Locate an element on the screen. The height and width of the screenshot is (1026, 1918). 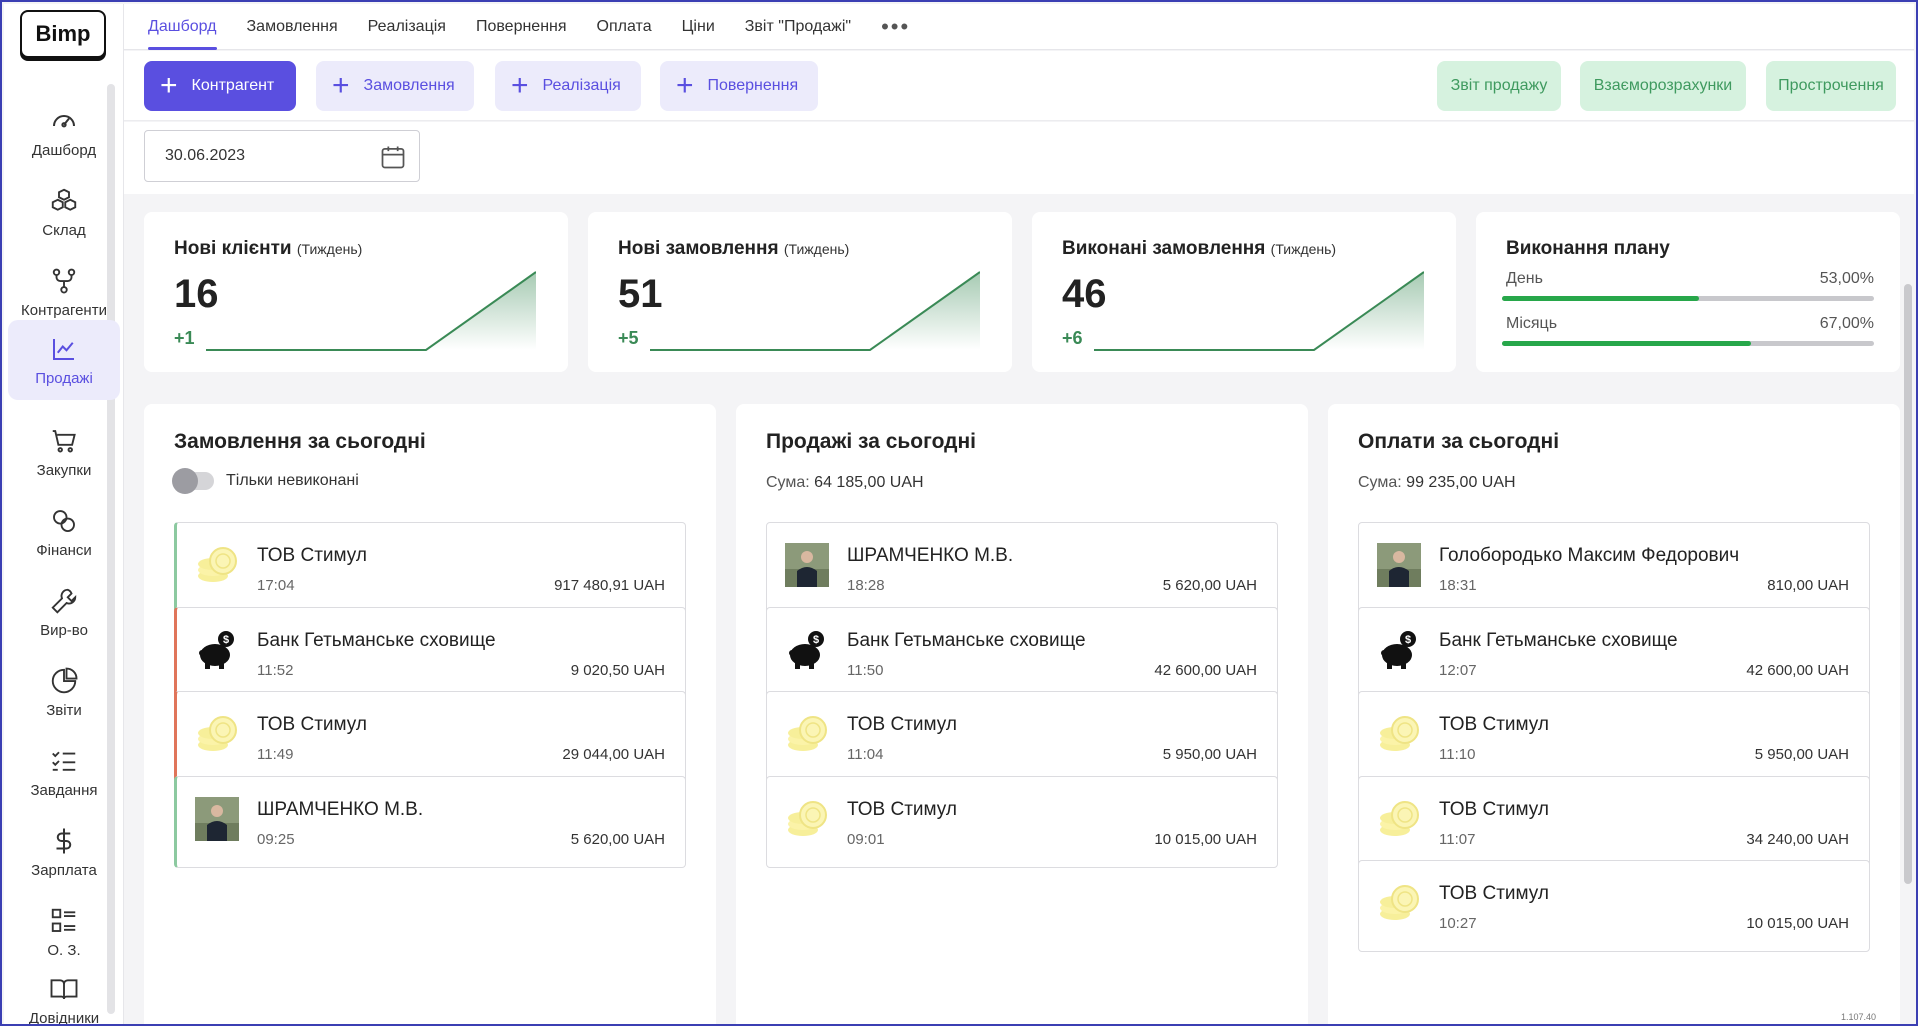
sidebar-item-label: О. З. is located at coordinates (64, 950).